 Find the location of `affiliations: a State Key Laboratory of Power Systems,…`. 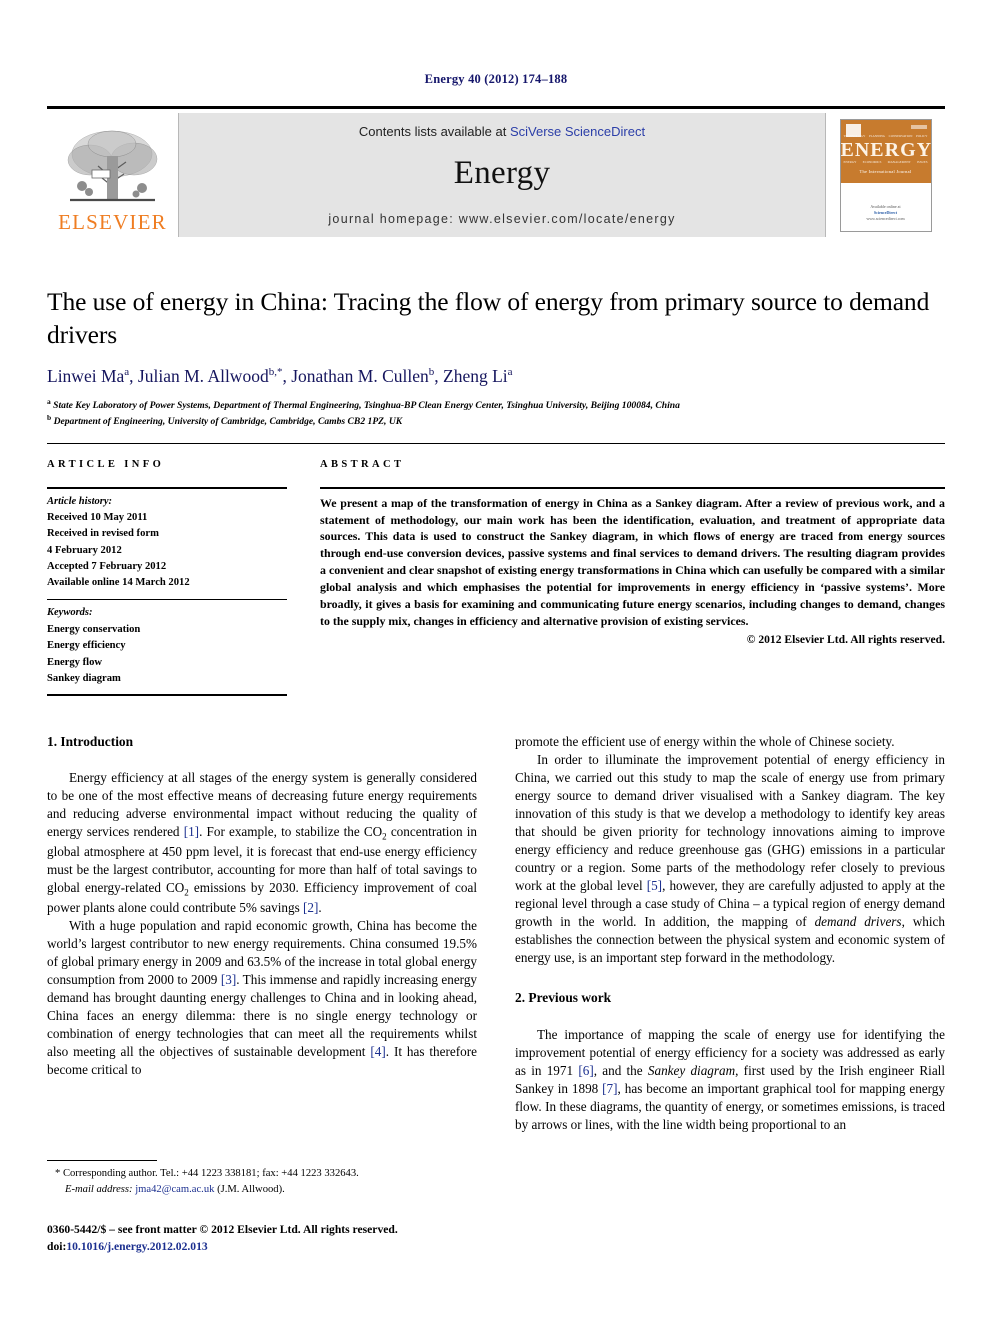

affiliations: a State Key Laboratory of Power Systems,… is located at coordinates (496, 413).